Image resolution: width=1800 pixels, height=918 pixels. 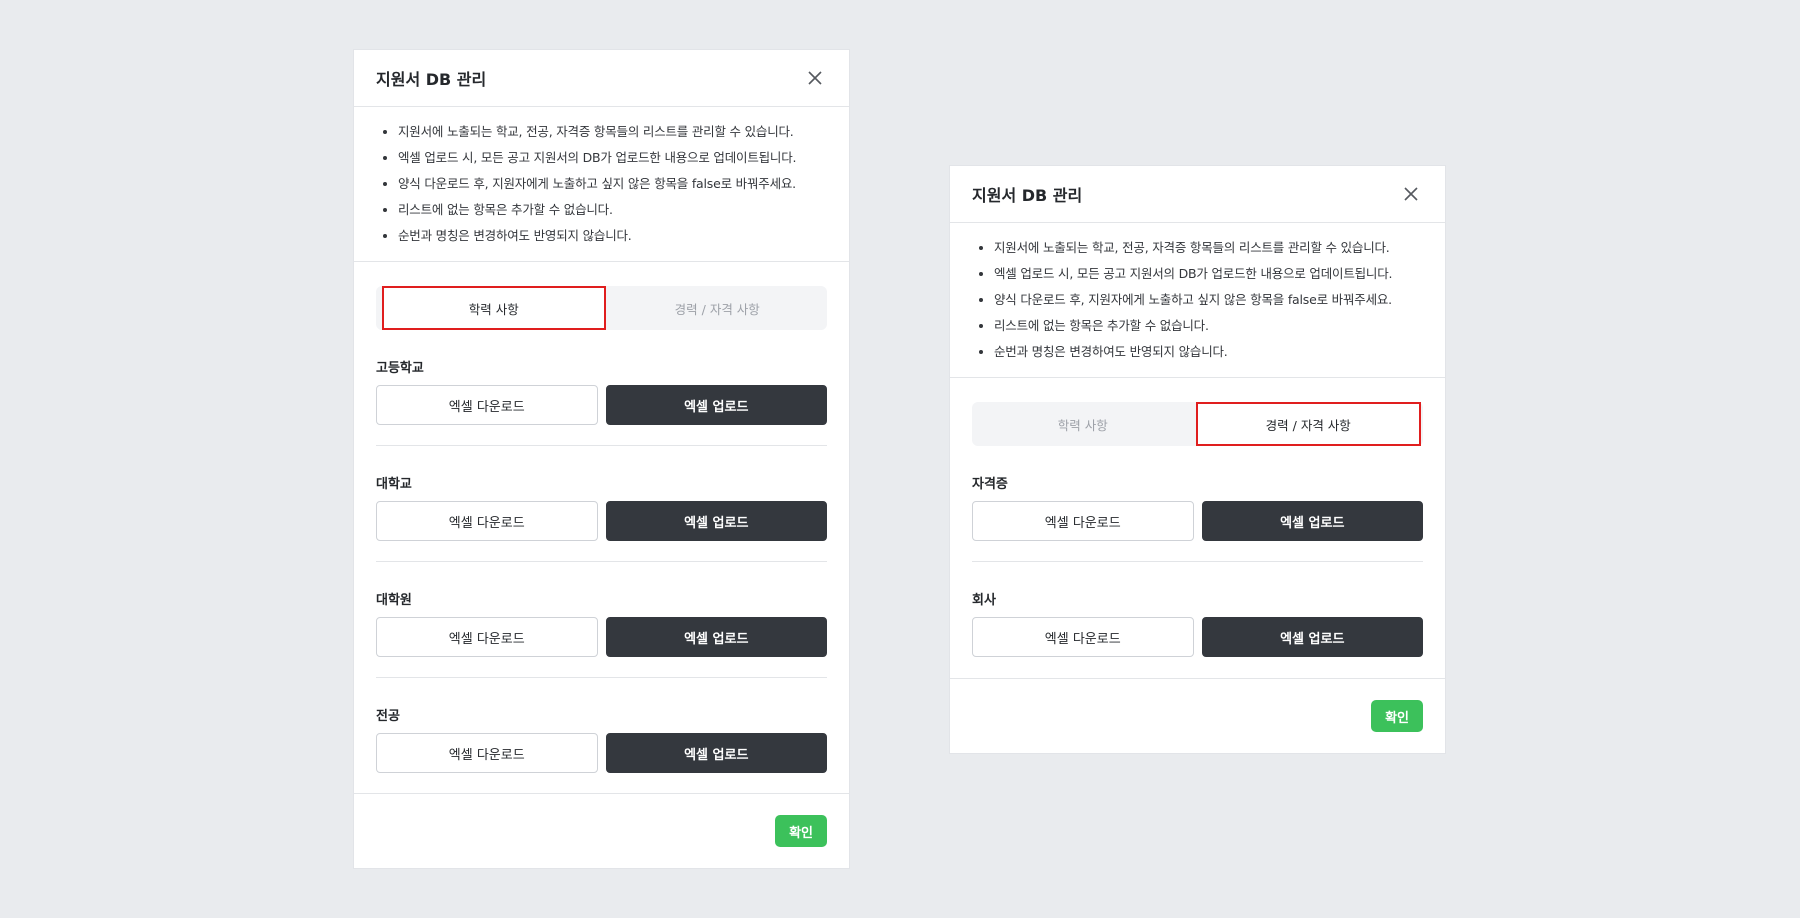 What do you see at coordinates (400, 368) in the screenshot?
I see `section-label: 고등학교` at bounding box center [400, 368].